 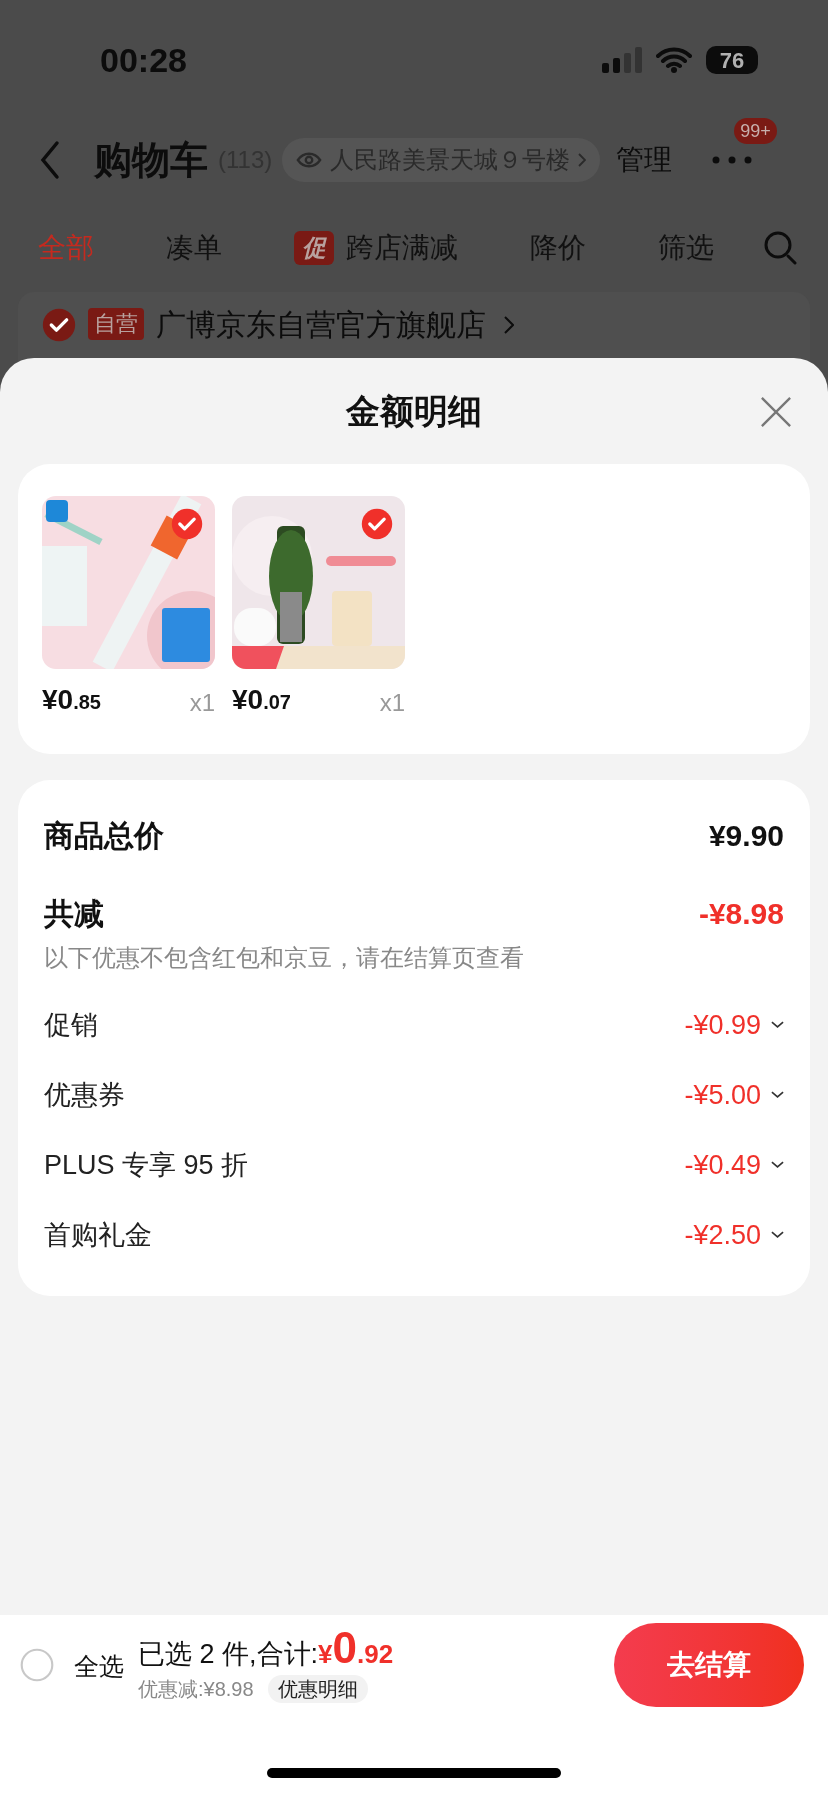 What do you see at coordinates (755, 131) in the screenshot?
I see `notification-badge: 99+` at bounding box center [755, 131].